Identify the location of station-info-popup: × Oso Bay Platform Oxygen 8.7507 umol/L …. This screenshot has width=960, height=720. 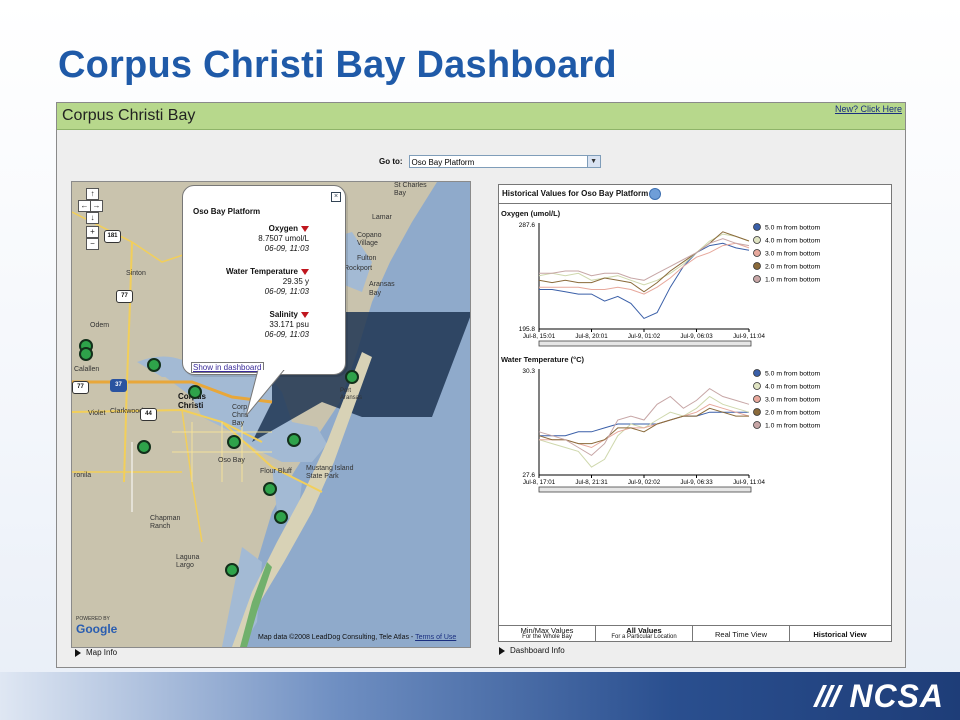
(264, 280).